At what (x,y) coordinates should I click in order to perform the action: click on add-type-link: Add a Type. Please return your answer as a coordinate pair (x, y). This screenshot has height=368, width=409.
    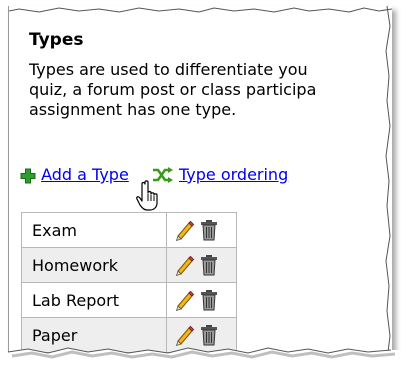
    Looking at the image, I should click on (85, 174).